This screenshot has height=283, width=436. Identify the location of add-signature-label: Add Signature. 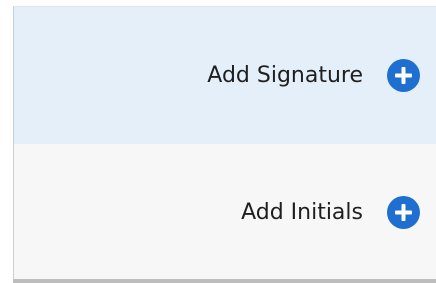
(285, 75).